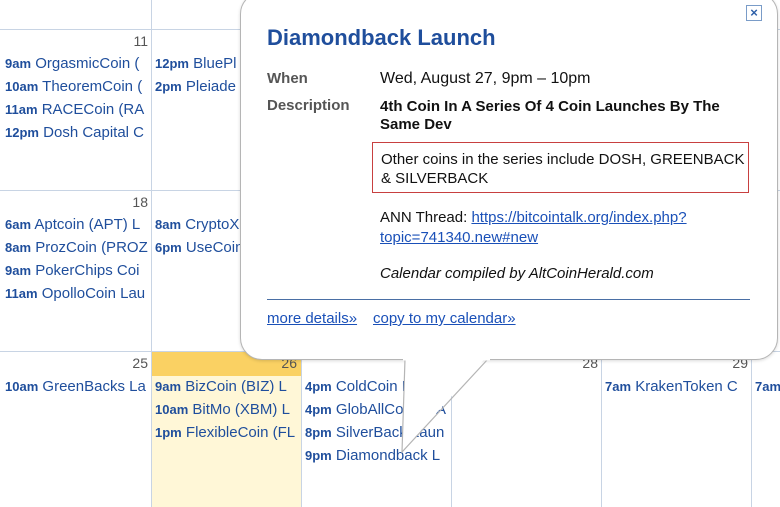 The height and width of the screenshot is (507, 780). What do you see at coordinates (213, 247) in the screenshot?
I see `event-title: UseCoin` at bounding box center [213, 247].